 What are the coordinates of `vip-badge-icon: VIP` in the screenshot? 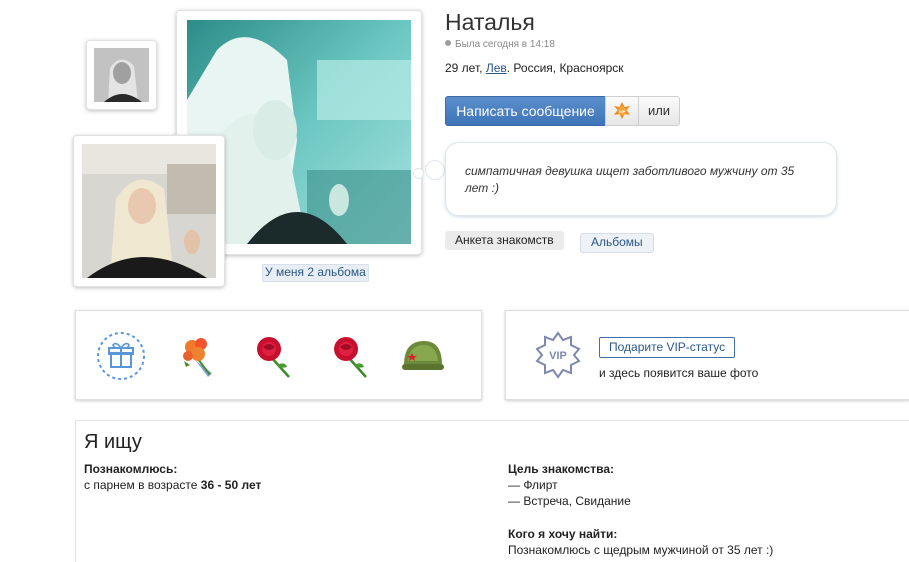 It's located at (558, 355).